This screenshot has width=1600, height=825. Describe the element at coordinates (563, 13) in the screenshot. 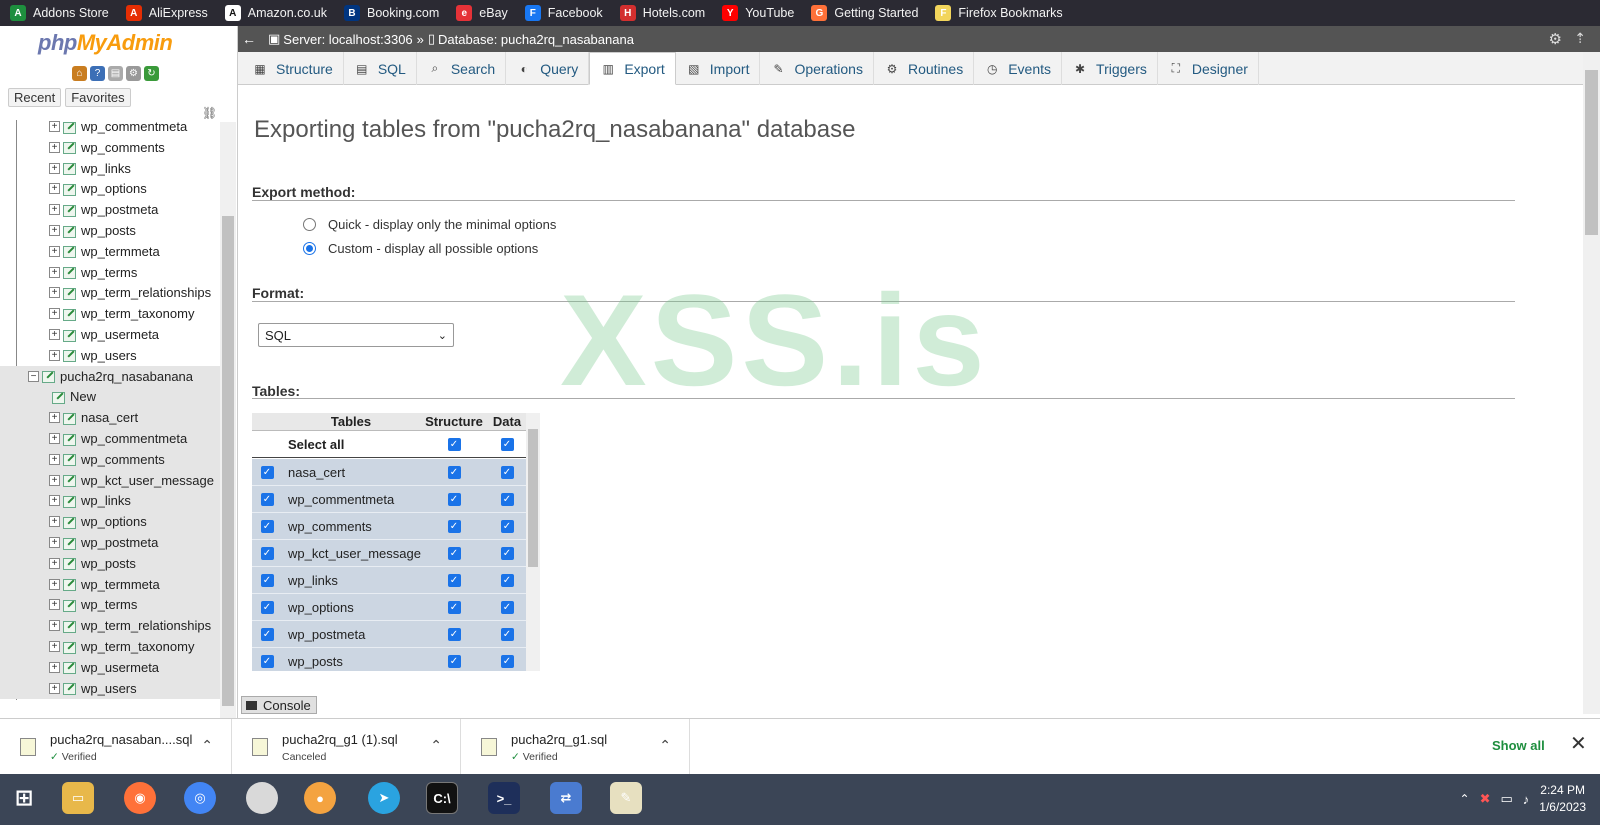

I see `bookmark-facebook: F Facebook` at that location.